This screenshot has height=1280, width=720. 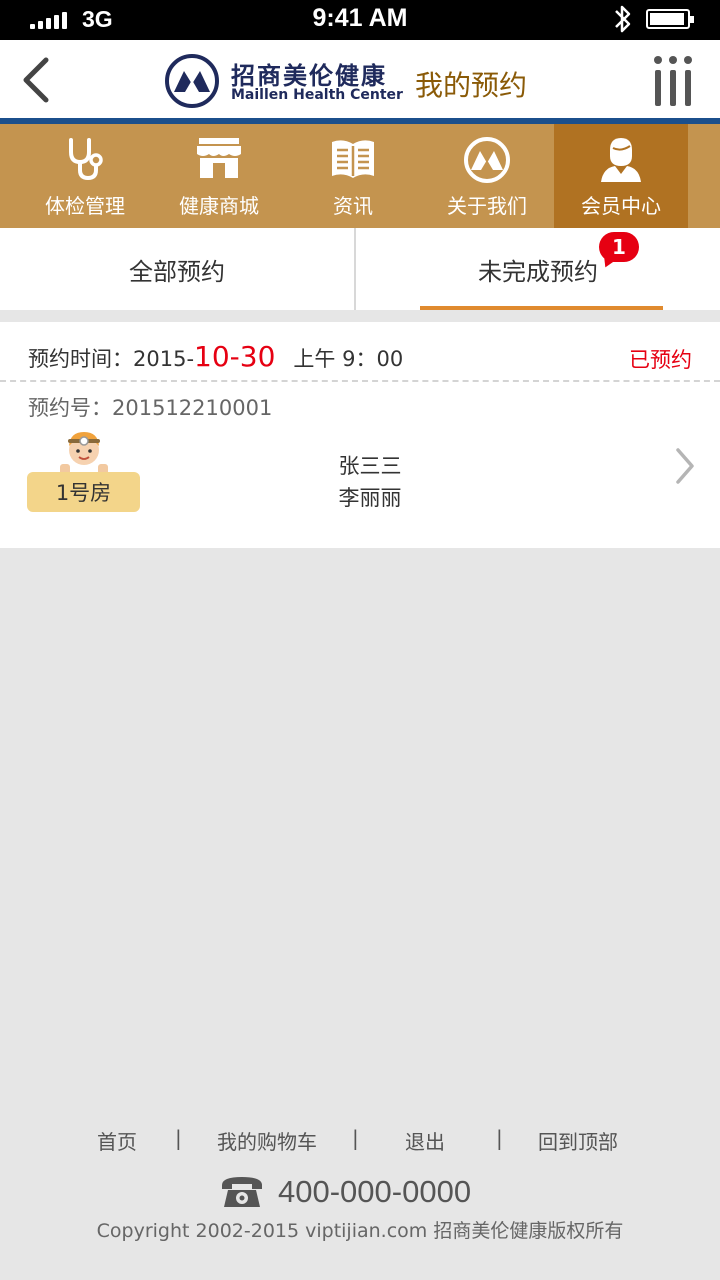 I want to click on nav-item-member: 会员中心, so click(x=621, y=176).